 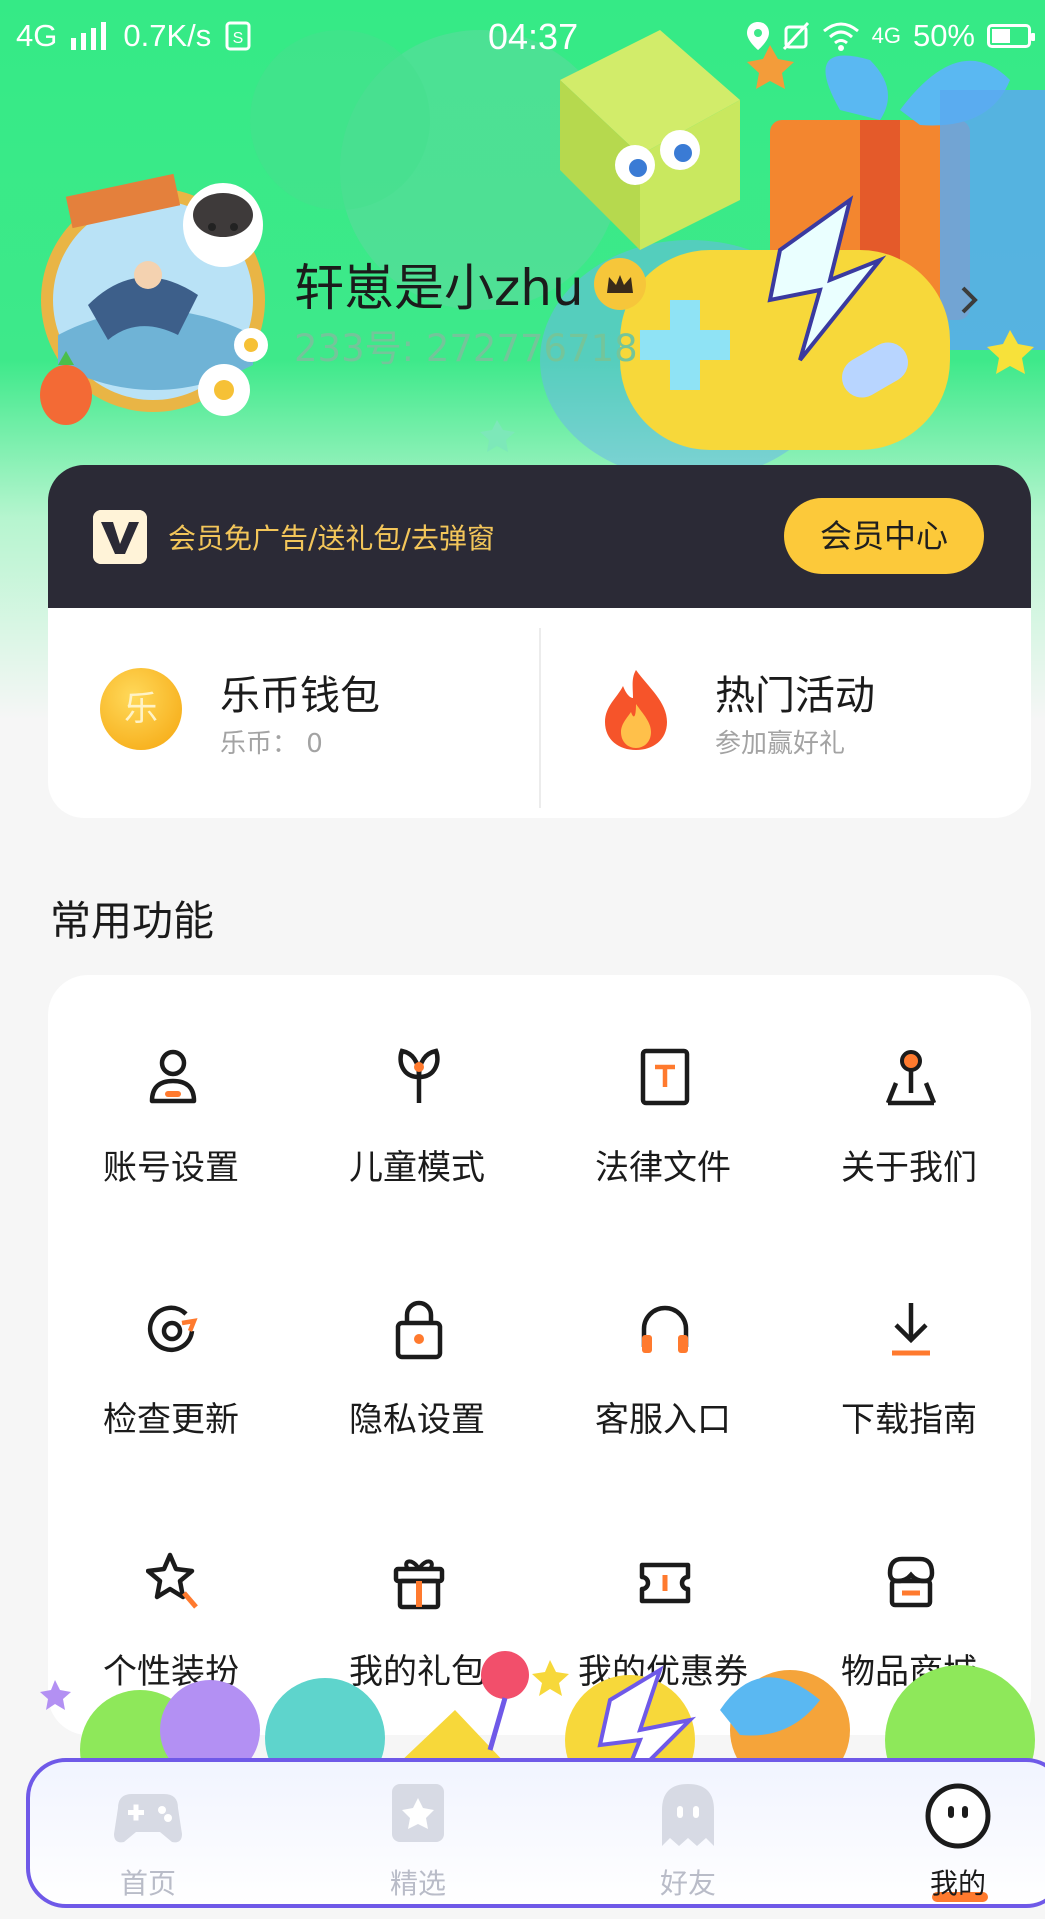 What do you see at coordinates (535, 1833) in the screenshot?
I see `bottom-nav: 首页 精选 好友 我的` at bounding box center [535, 1833].